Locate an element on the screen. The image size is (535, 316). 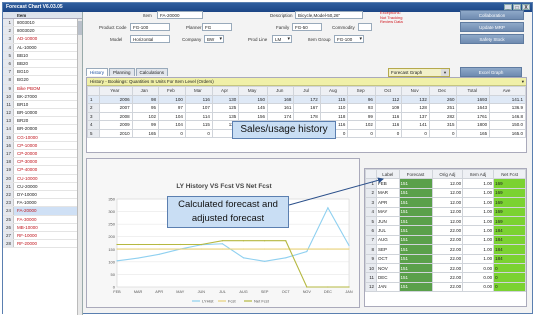
table-cell: 2008 is located at coordinates (116, 116).